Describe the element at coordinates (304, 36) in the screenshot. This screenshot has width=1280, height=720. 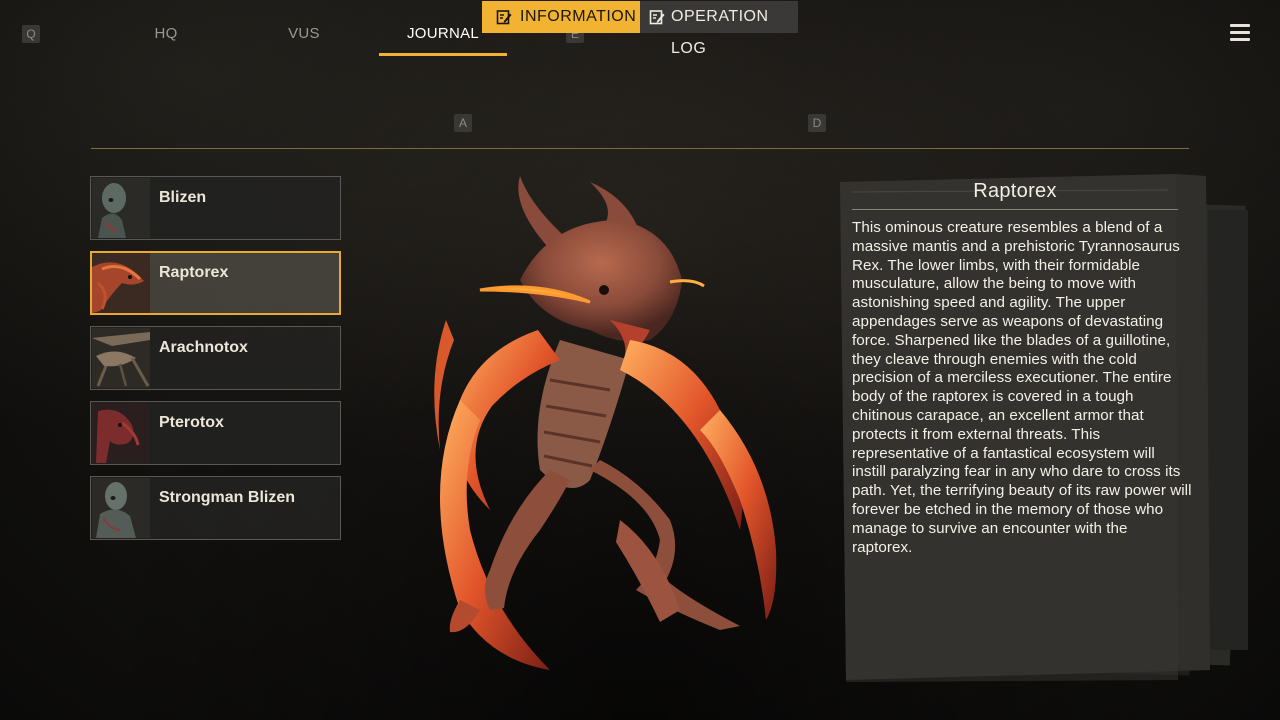
I see `tab-vus: VUS` at that location.